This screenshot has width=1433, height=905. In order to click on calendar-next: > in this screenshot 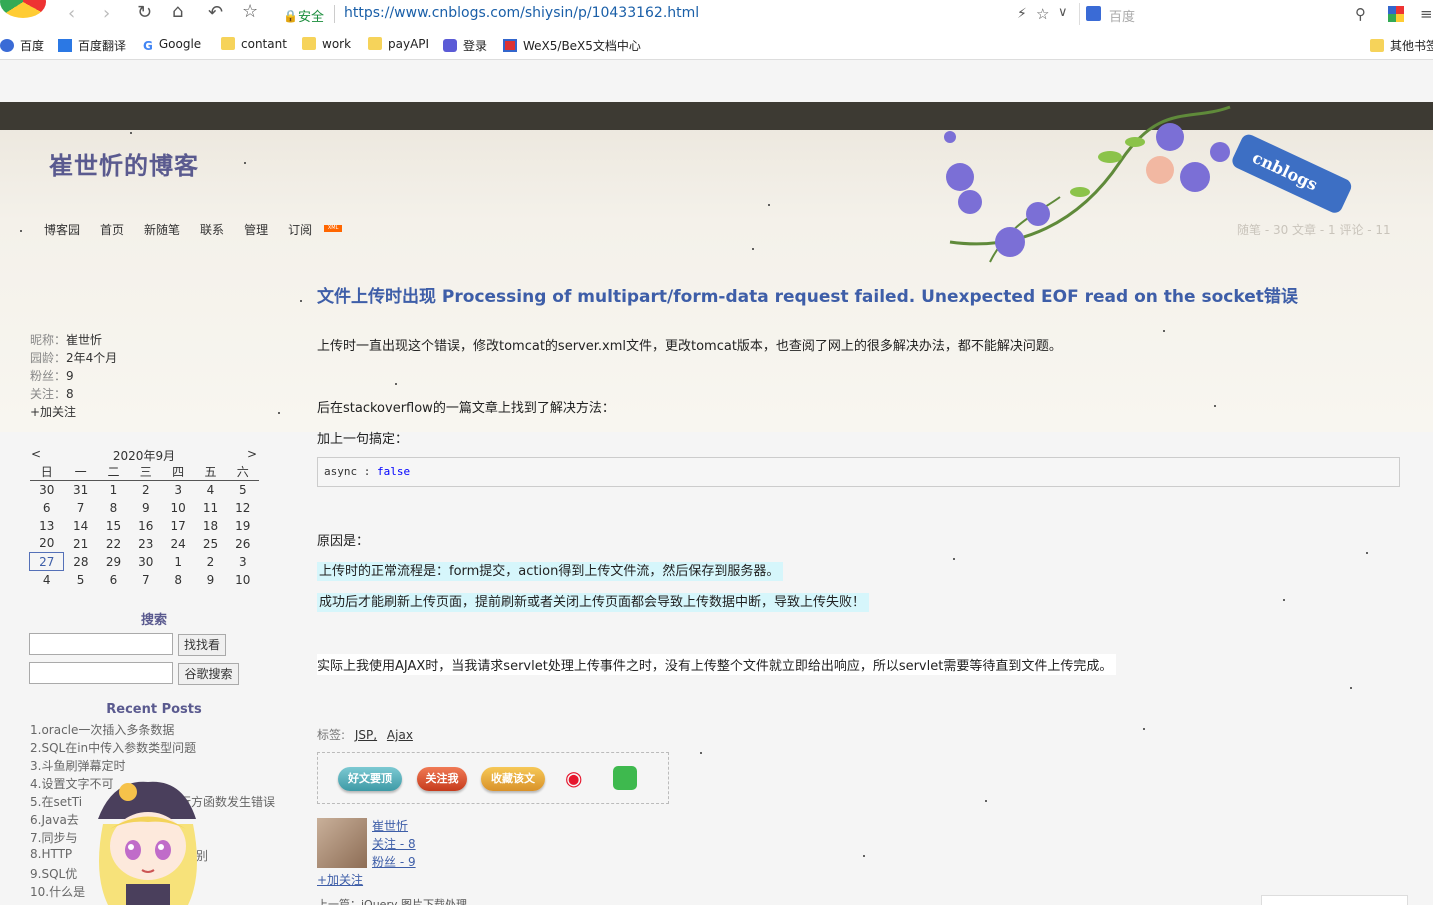, I will do `click(252, 454)`.